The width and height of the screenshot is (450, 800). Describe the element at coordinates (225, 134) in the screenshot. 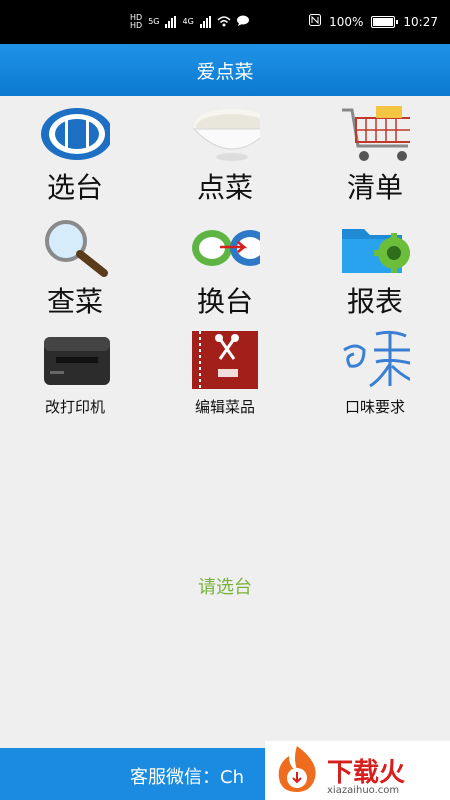

I see `rice-bowl-icon` at that location.